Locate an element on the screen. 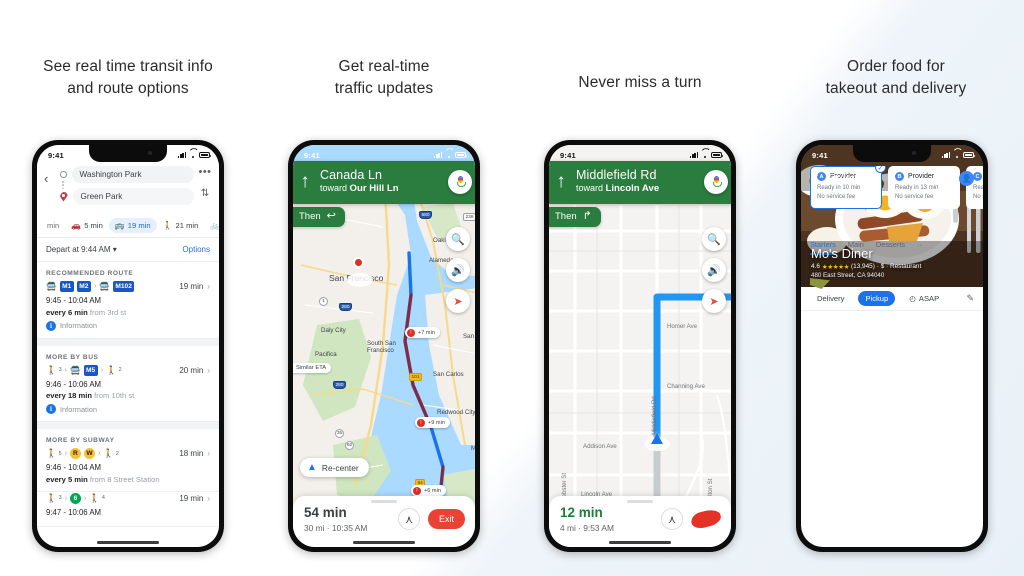 The width and height of the screenshot is (1024, 576). current-location-chevron-icon is located at coordinates (657, 438).